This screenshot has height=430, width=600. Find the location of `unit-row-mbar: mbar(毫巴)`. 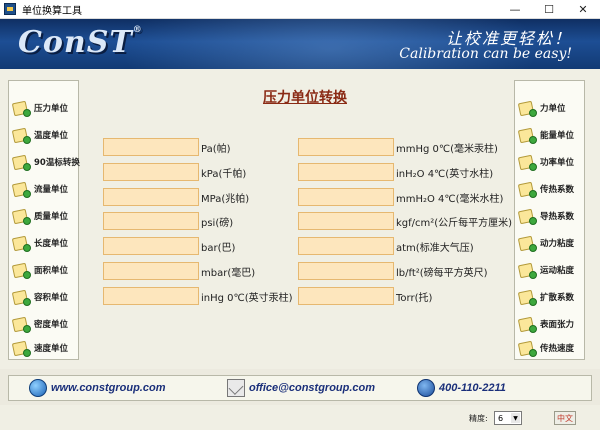

unit-row-mbar: mbar(毫巴) is located at coordinates (179, 271).